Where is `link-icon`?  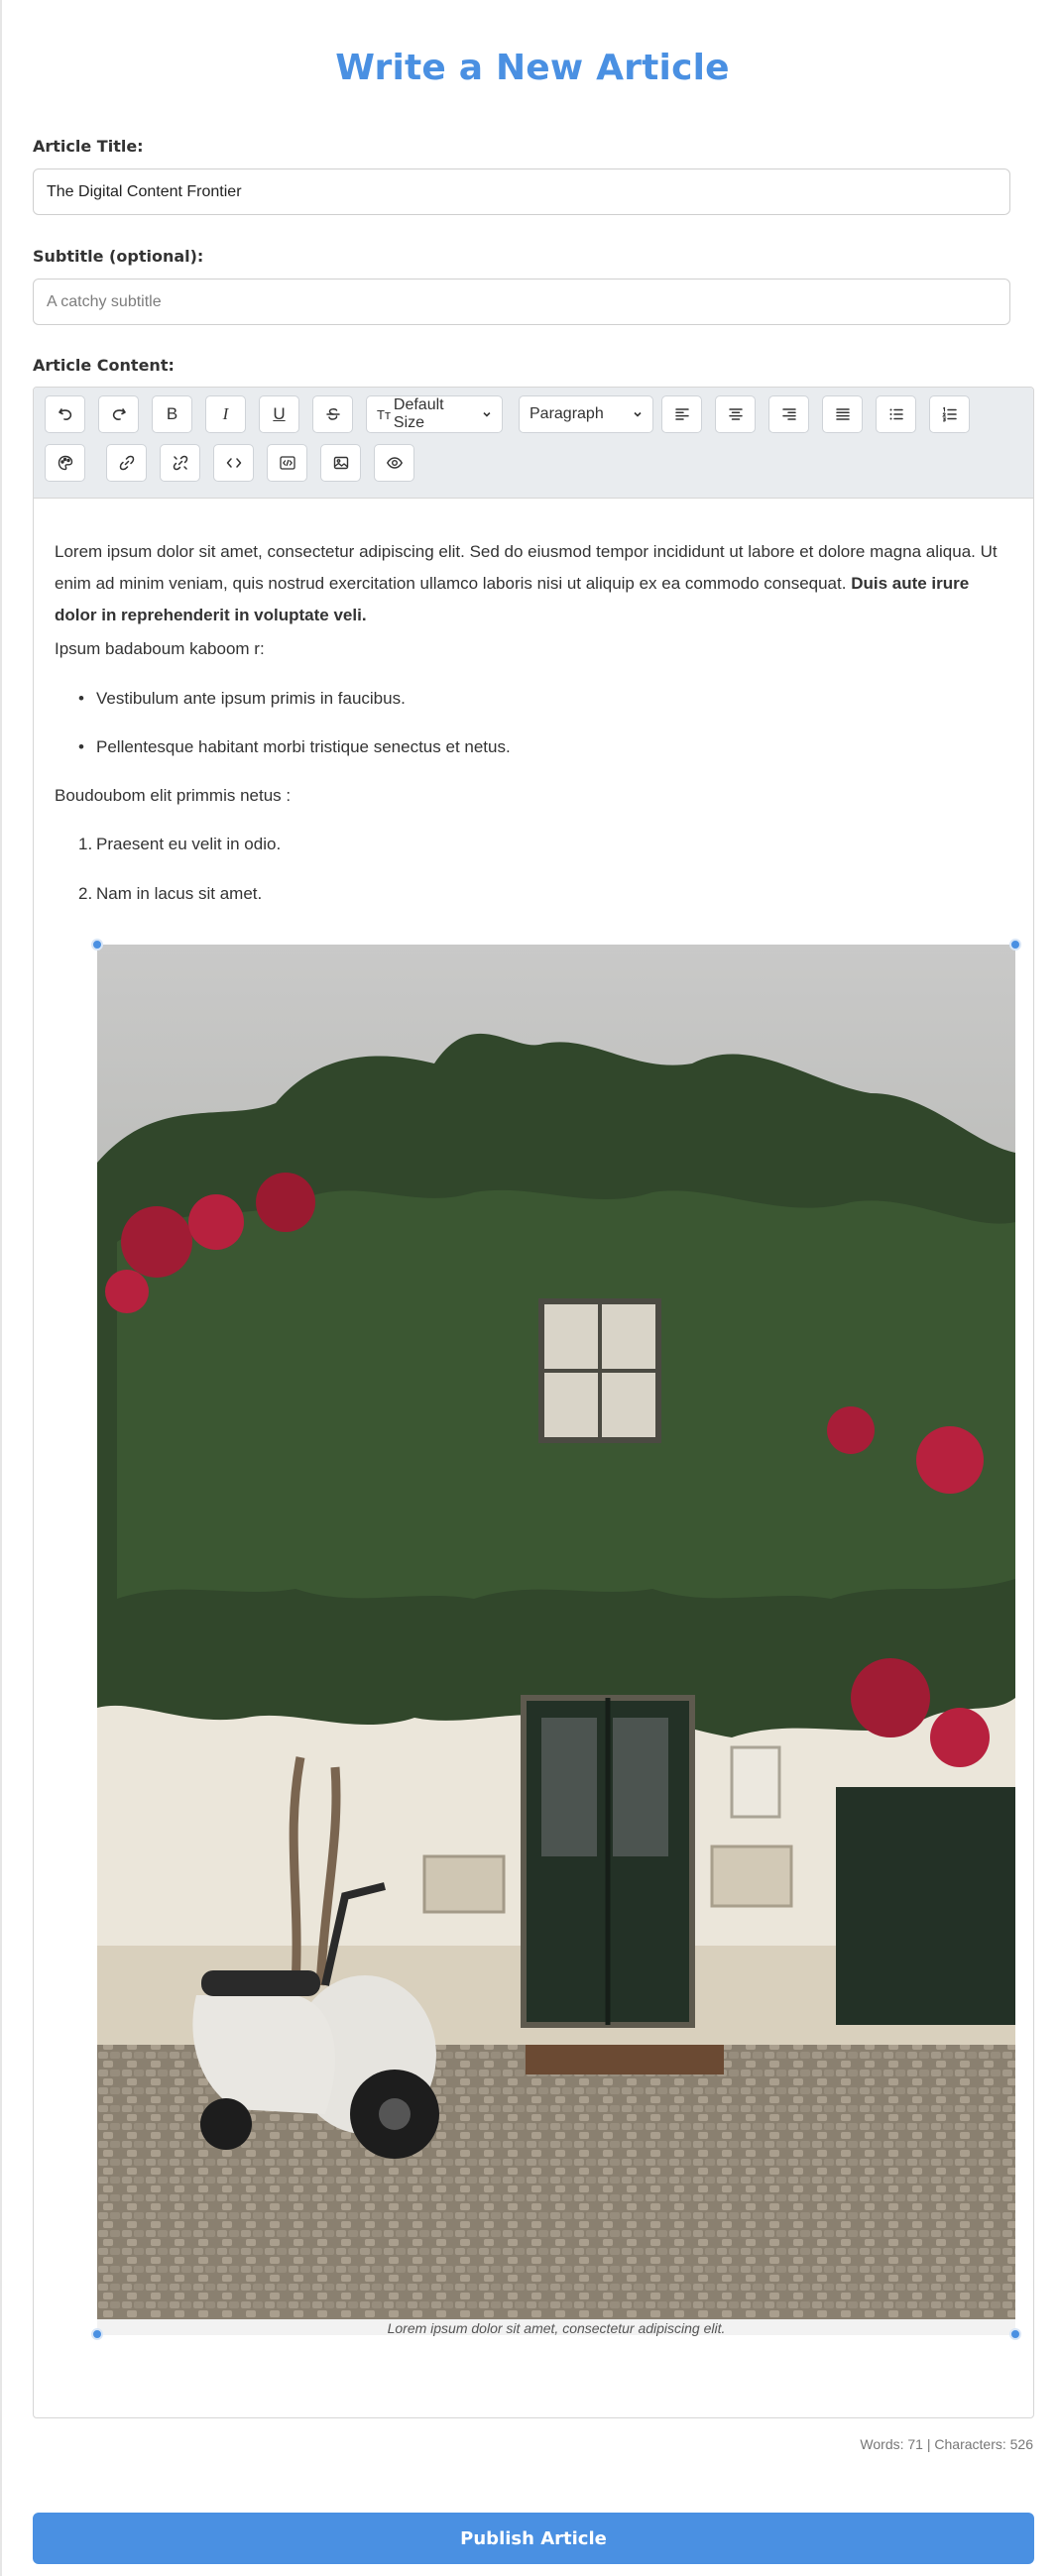 link-icon is located at coordinates (127, 463).